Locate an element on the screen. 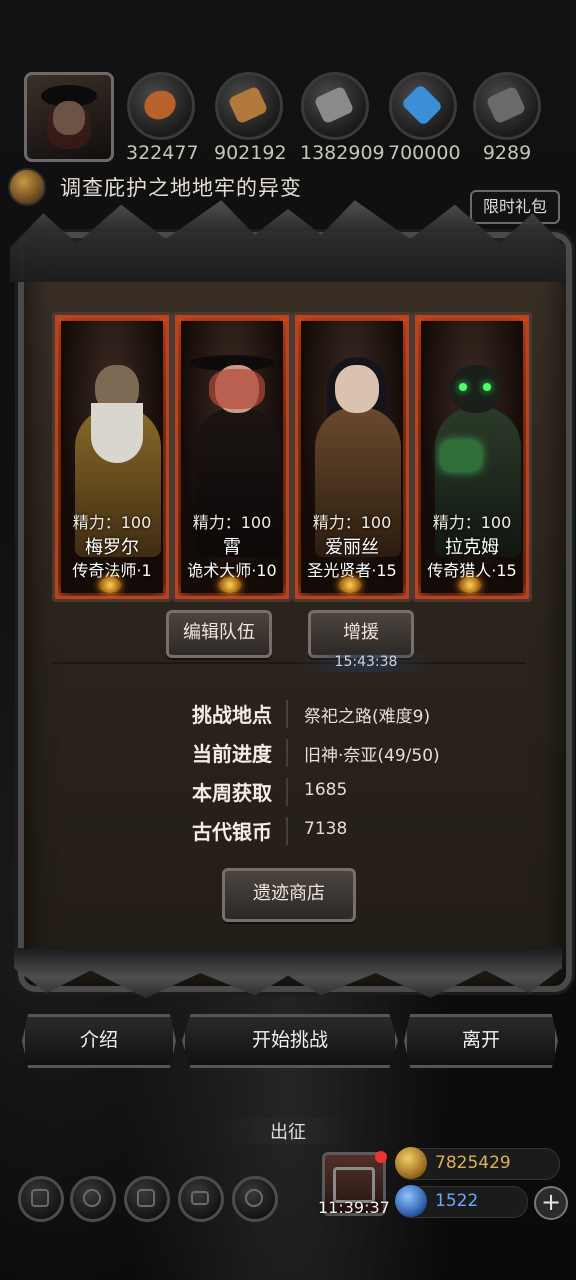 This screenshot has height=1280, width=576. expedition-label: 出征 is located at coordinates (288, 1131).